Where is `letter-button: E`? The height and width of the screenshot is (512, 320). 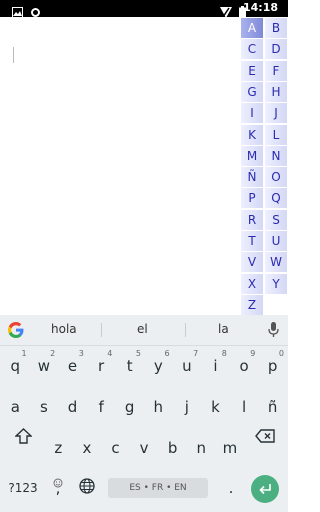
letter-button: E is located at coordinates (252, 70).